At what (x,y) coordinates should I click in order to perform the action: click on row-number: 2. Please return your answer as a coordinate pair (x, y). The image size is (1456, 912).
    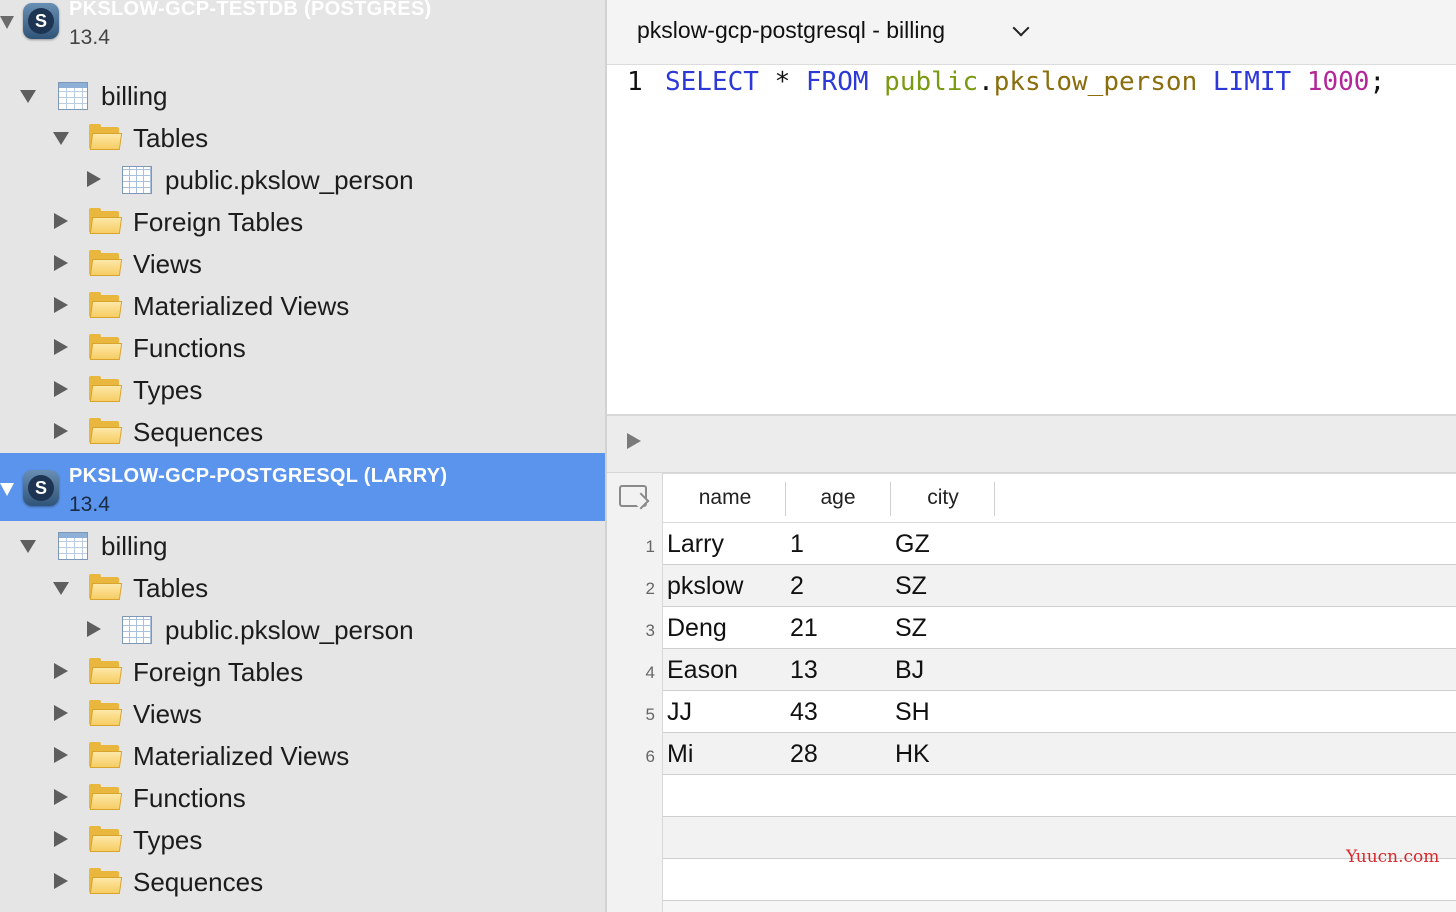
    Looking at the image, I should click on (650, 588).